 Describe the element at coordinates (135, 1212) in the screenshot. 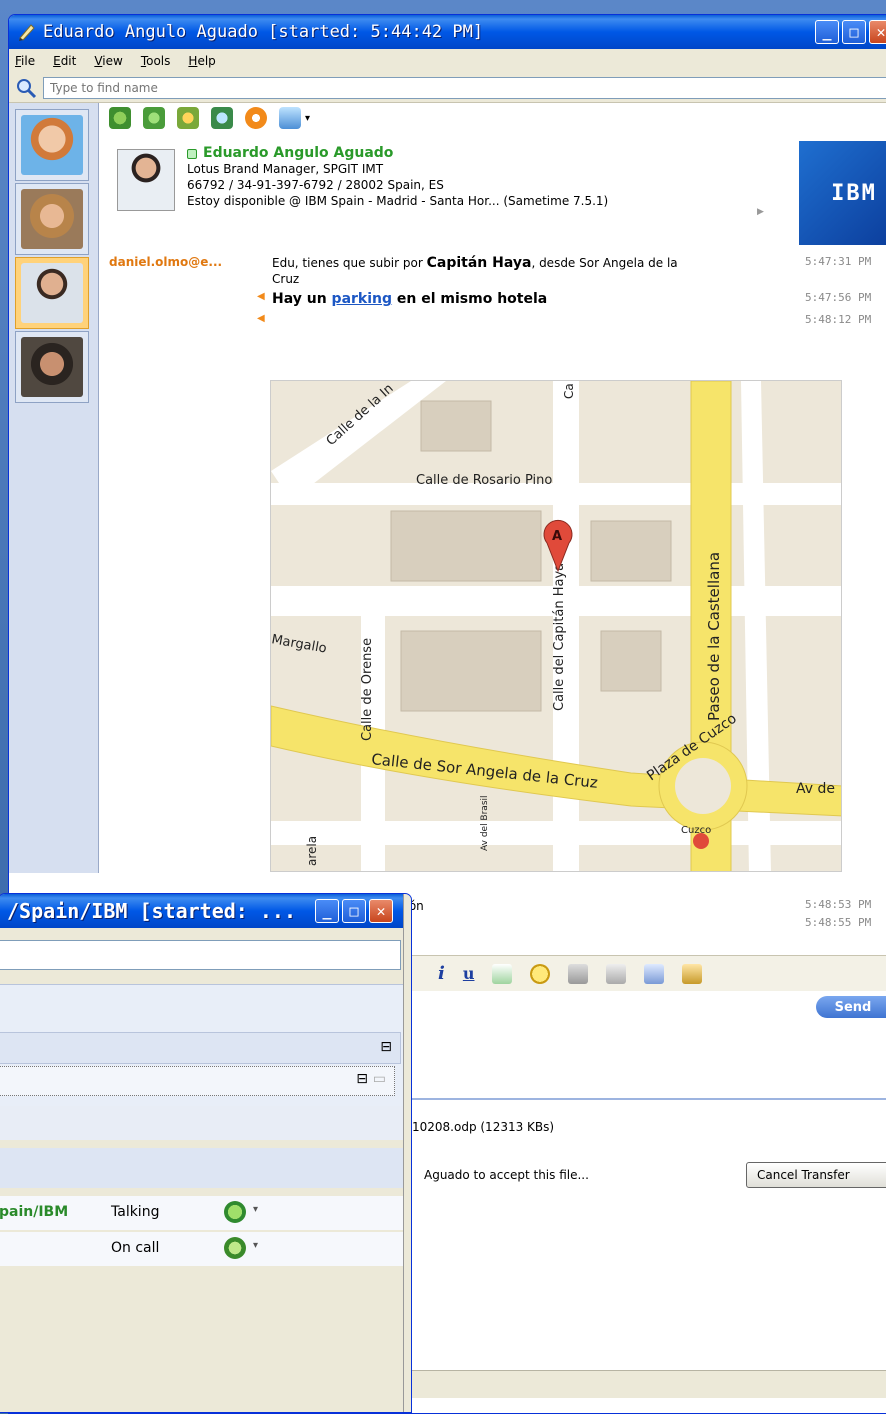

I see `participant-status: Talking` at that location.